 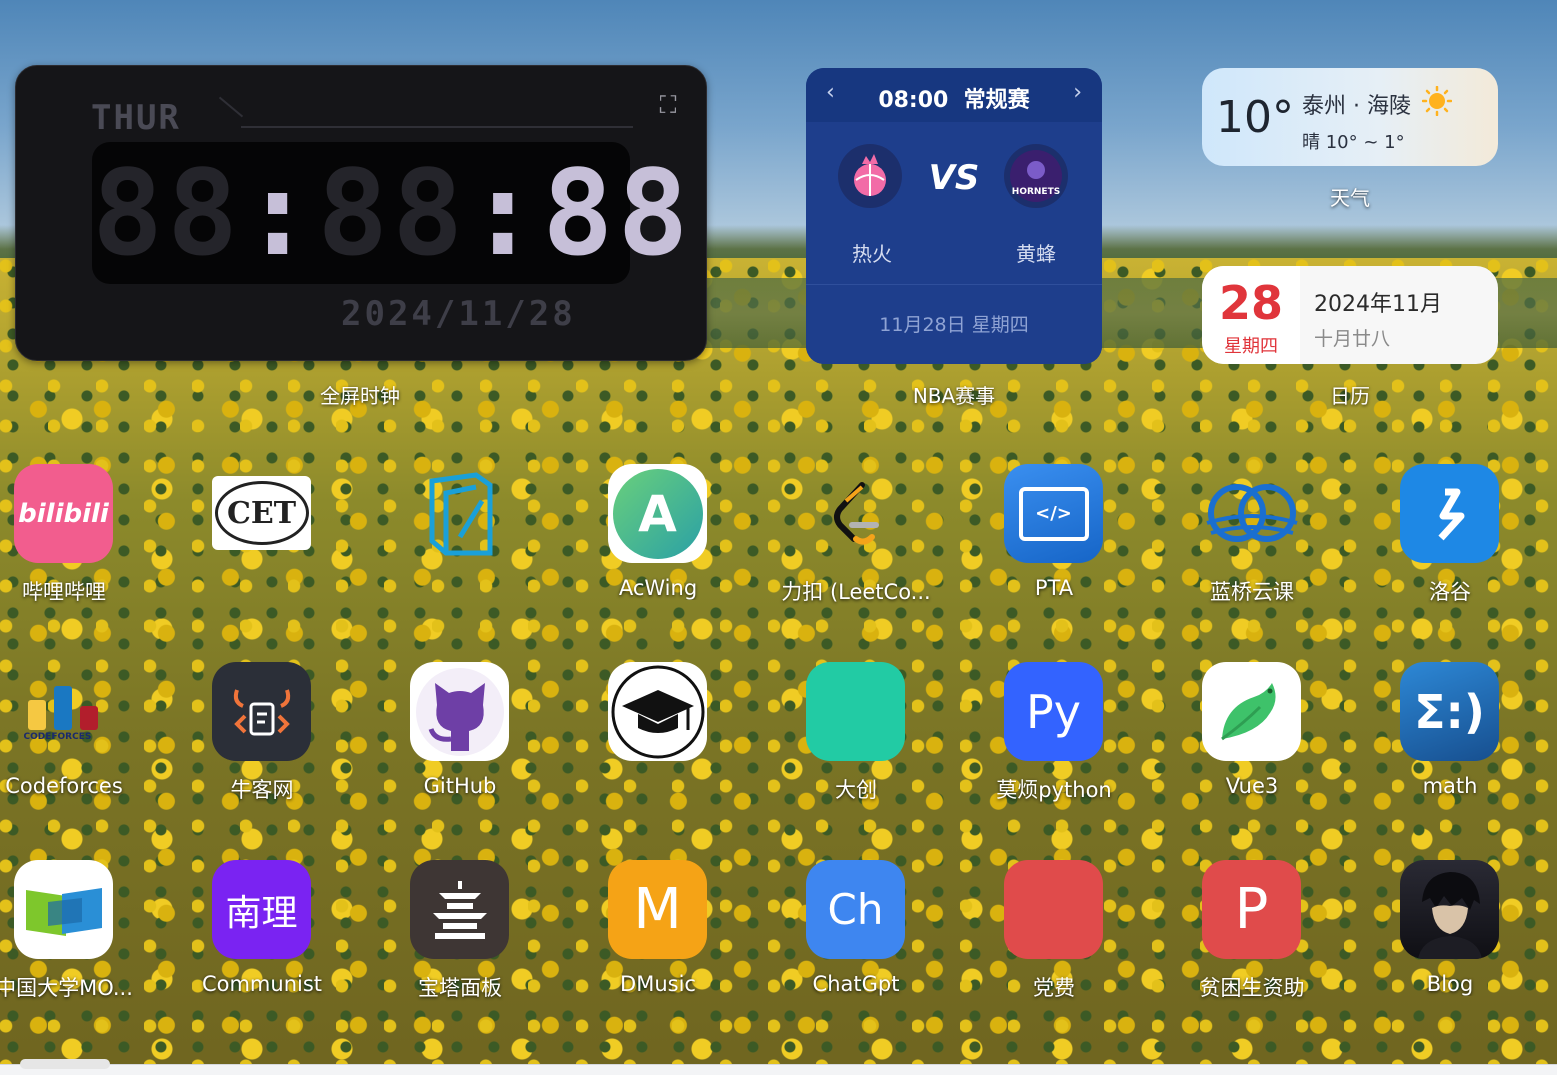 What do you see at coordinates (1251, 711) in the screenshot?
I see `green-bird-icon` at bounding box center [1251, 711].